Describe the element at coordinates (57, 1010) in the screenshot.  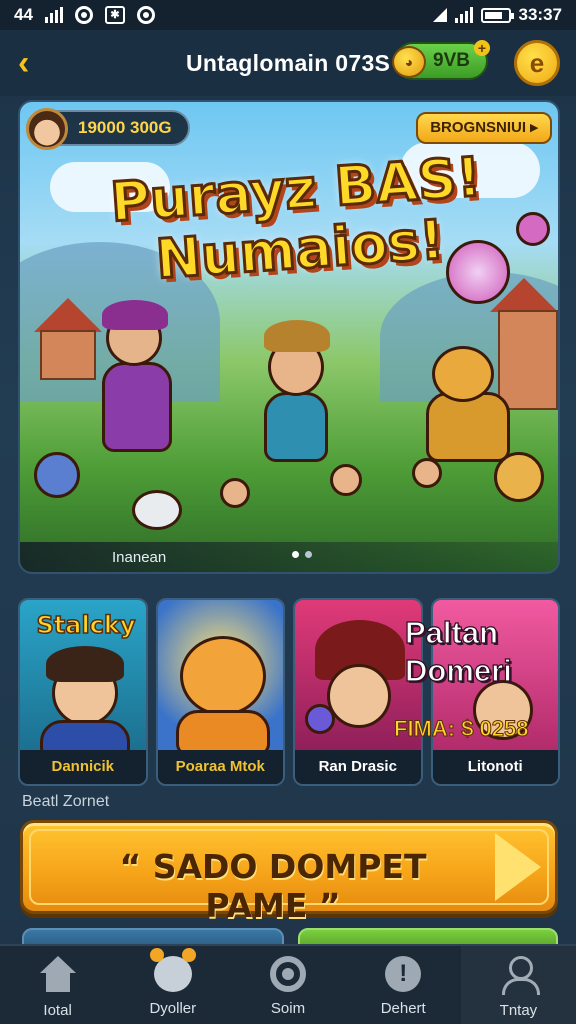
I see `nav-label: Iotal` at that location.